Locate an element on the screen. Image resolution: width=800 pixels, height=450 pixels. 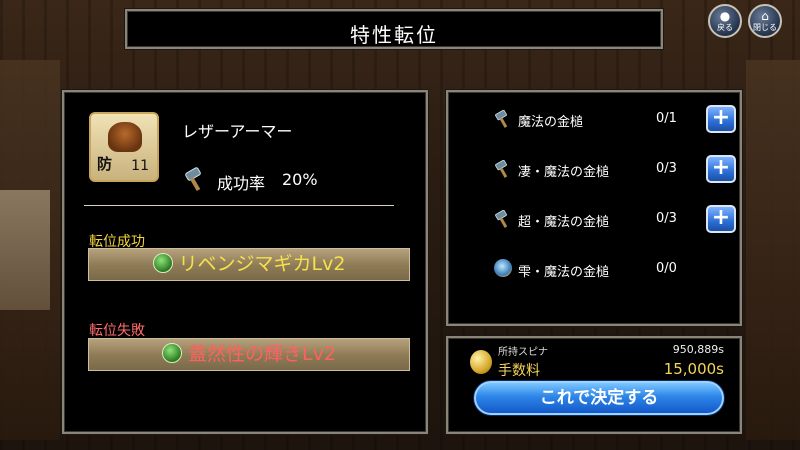
material-row: 凄・魔法の金槌 0/3 + is located at coordinates (615, 169).